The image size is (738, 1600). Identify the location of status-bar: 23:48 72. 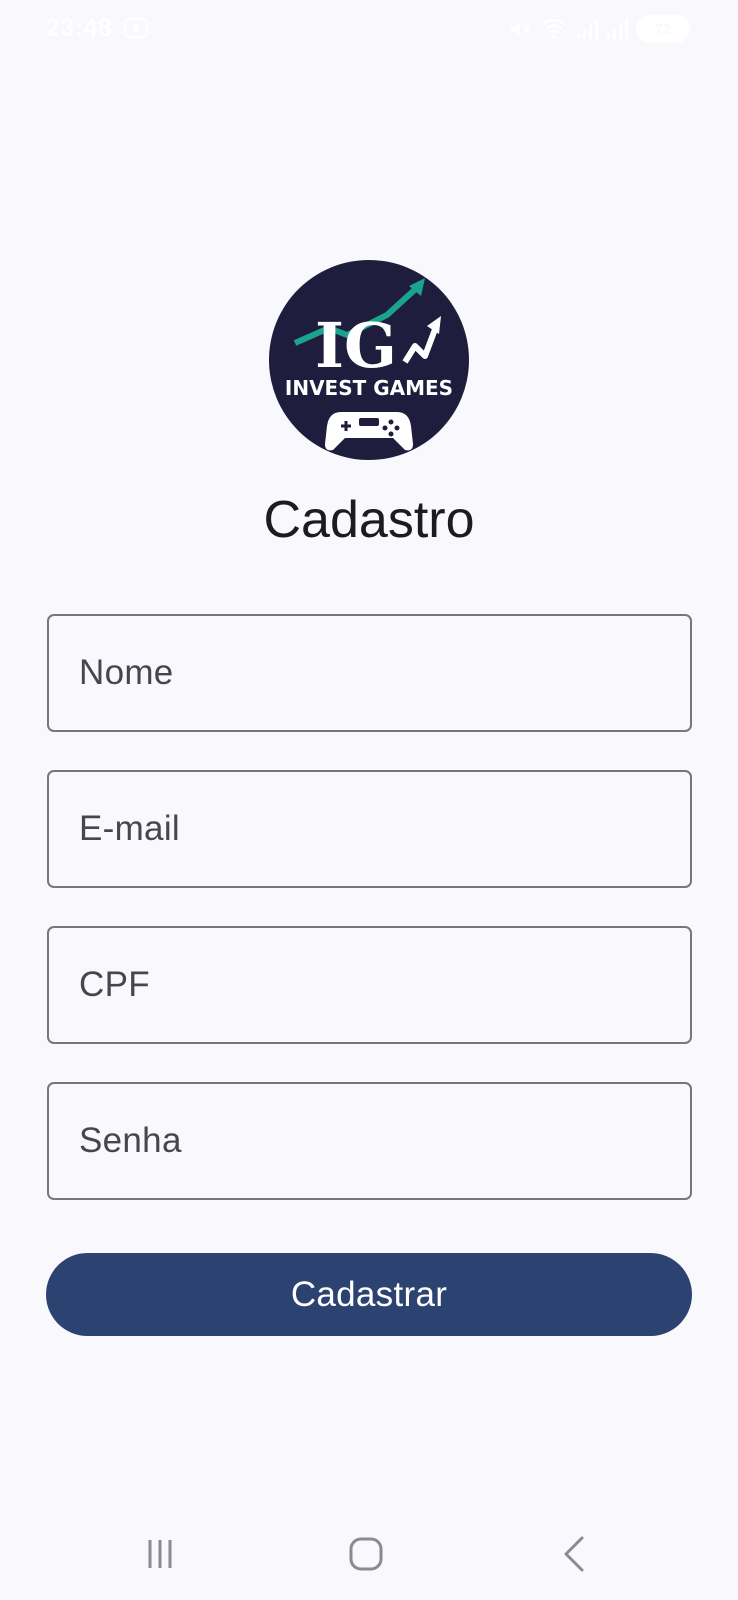
(369, 30).